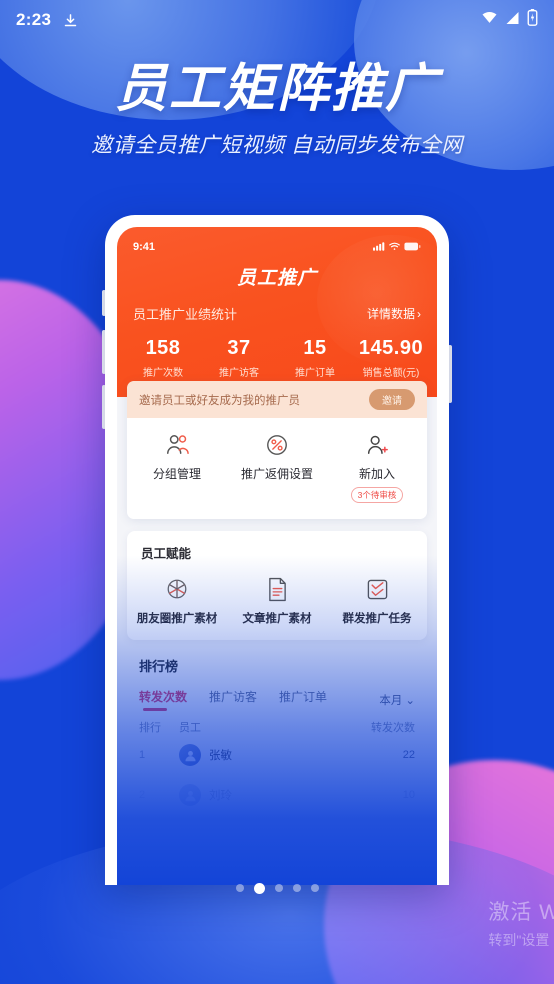  Describe the element at coordinates (521, 912) in the screenshot. I see `watermark-line-1: 激活 W` at that location.